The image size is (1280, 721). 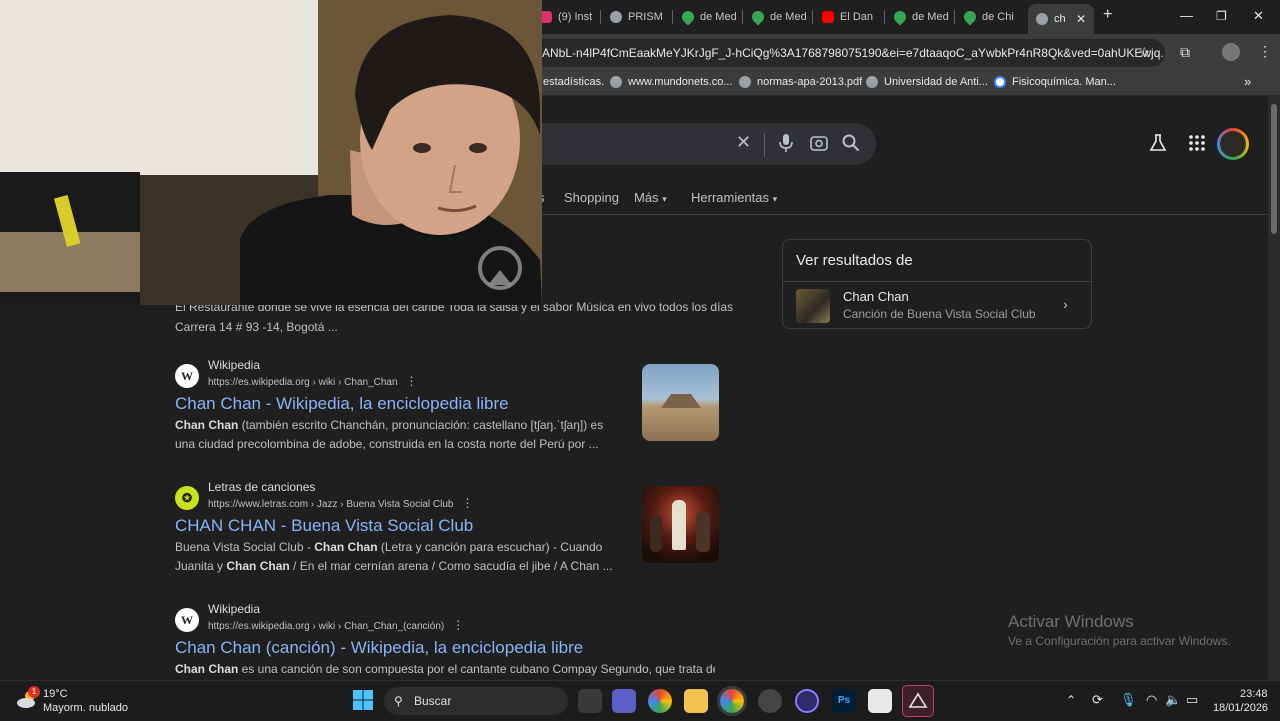 I want to click on entity-subtitle: Canción de Buena Vista Social Club, so click(x=939, y=314).